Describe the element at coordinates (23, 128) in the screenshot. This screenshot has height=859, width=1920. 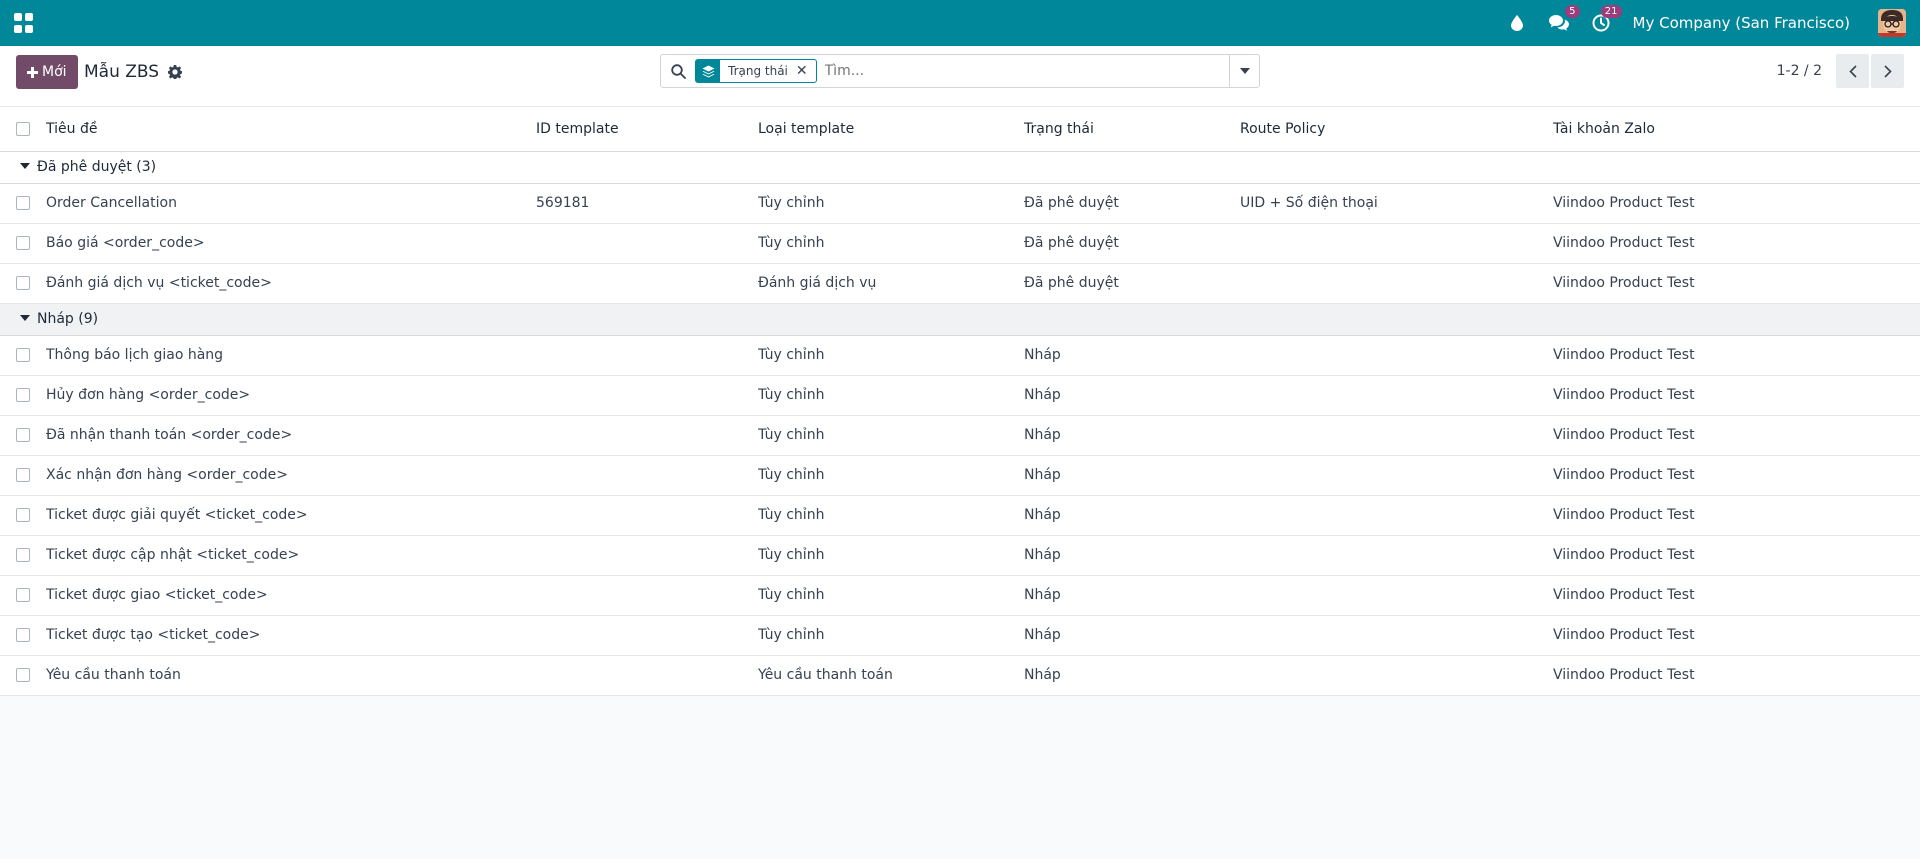
I see `select-all-checkbox` at that location.